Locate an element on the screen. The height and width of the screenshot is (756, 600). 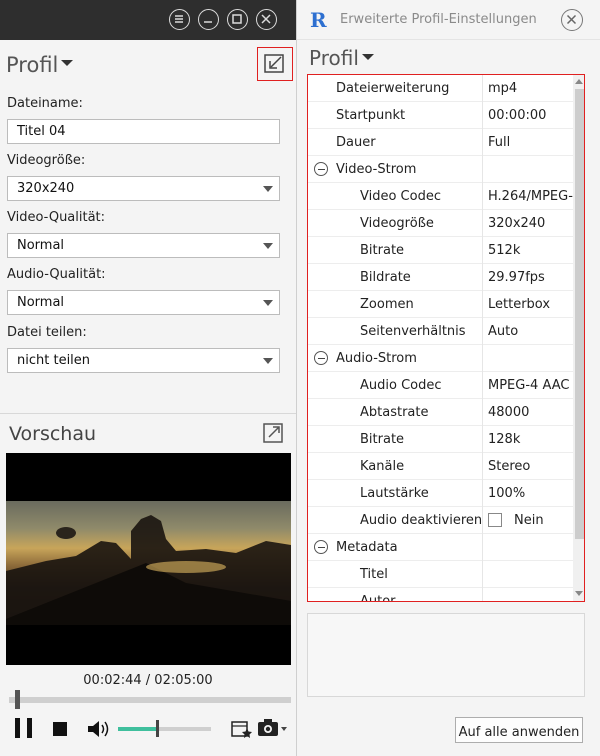
property-row: Startpunkt 00:00:00 is located at coordinates (440, 115).